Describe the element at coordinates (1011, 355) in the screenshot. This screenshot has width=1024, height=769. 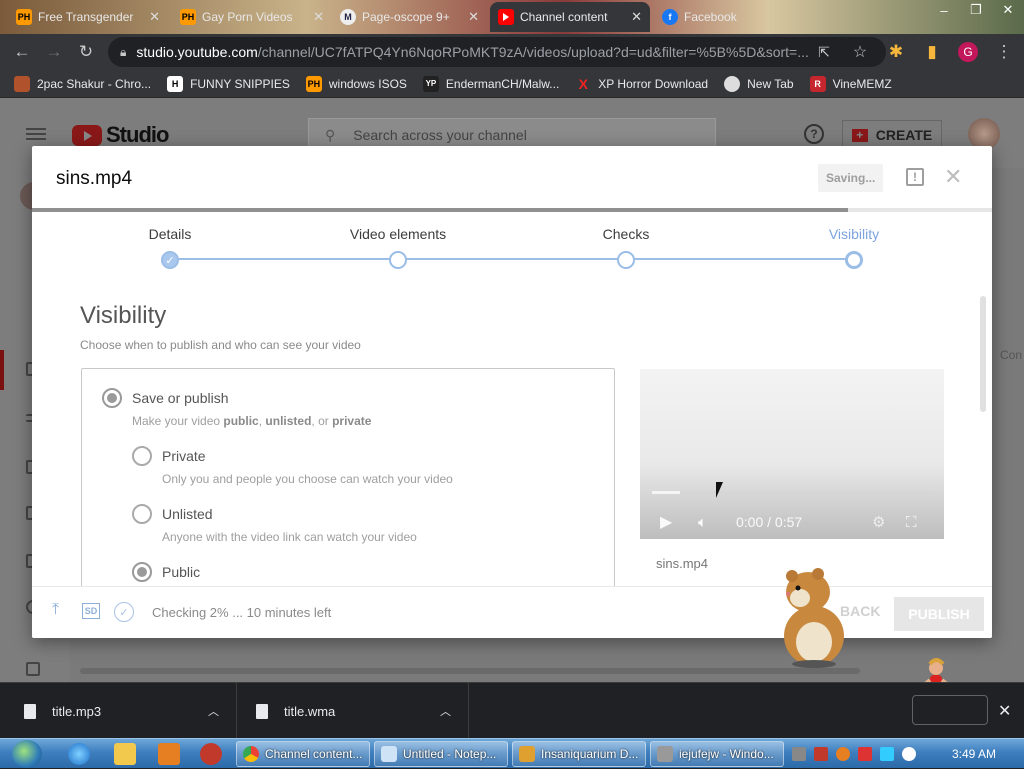
I see `clipped-column-header: Con` at that location.